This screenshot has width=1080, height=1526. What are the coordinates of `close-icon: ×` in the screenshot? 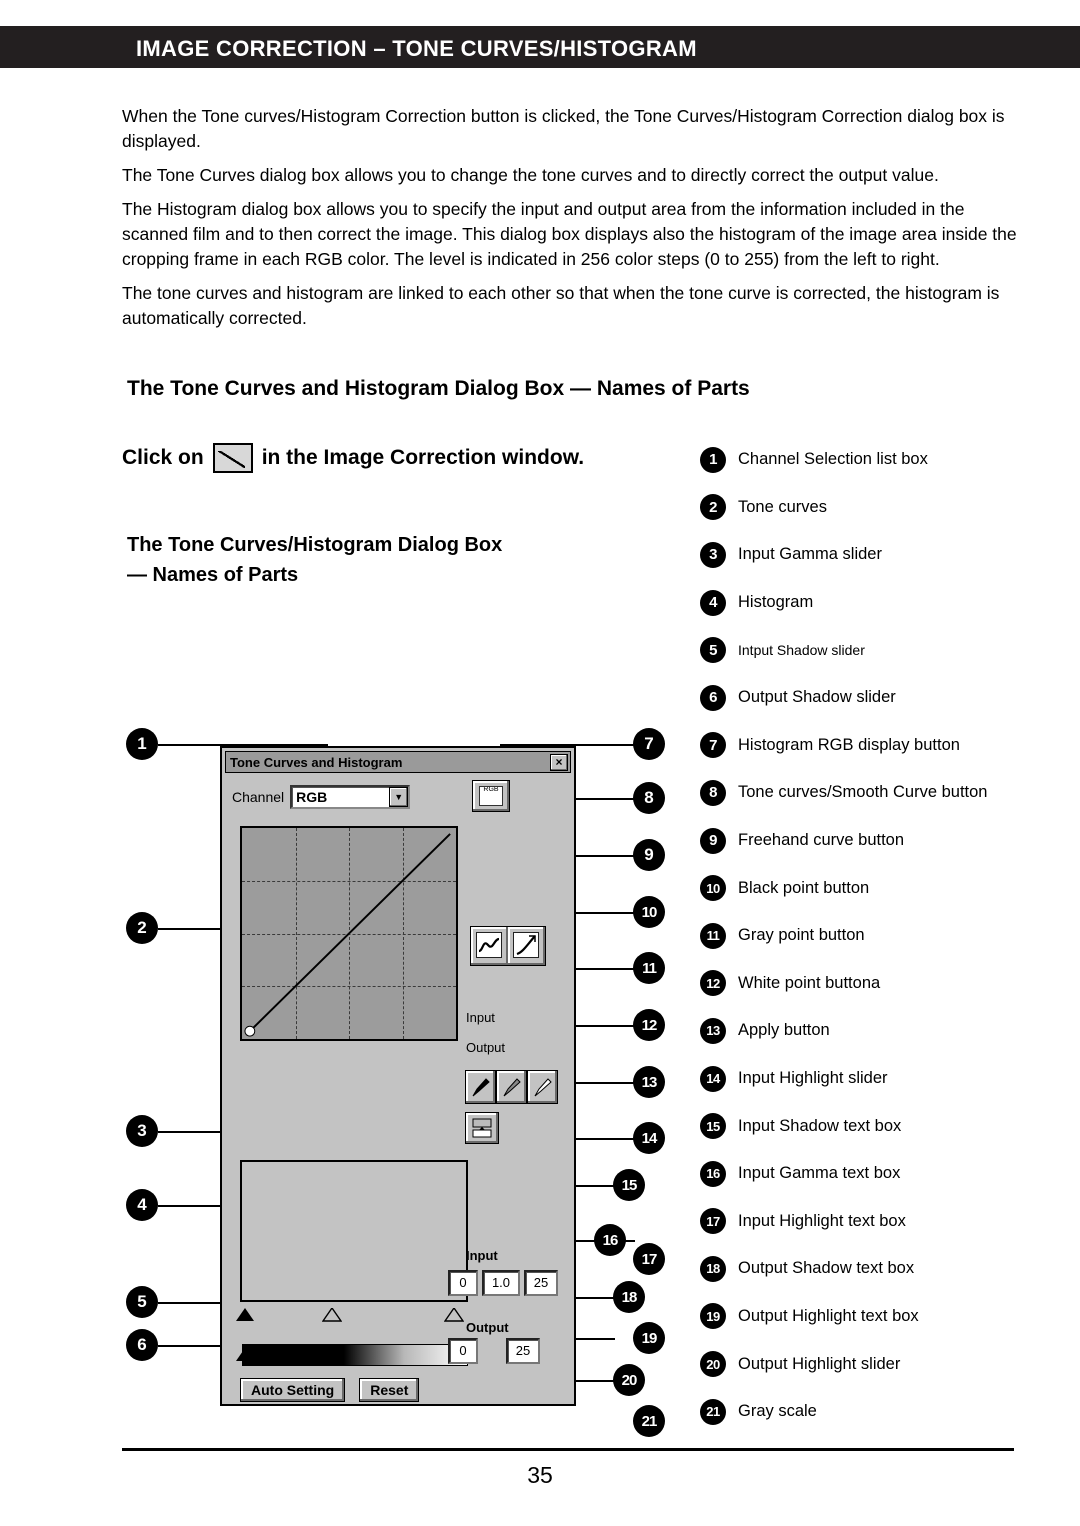 It's located at (559, 762).